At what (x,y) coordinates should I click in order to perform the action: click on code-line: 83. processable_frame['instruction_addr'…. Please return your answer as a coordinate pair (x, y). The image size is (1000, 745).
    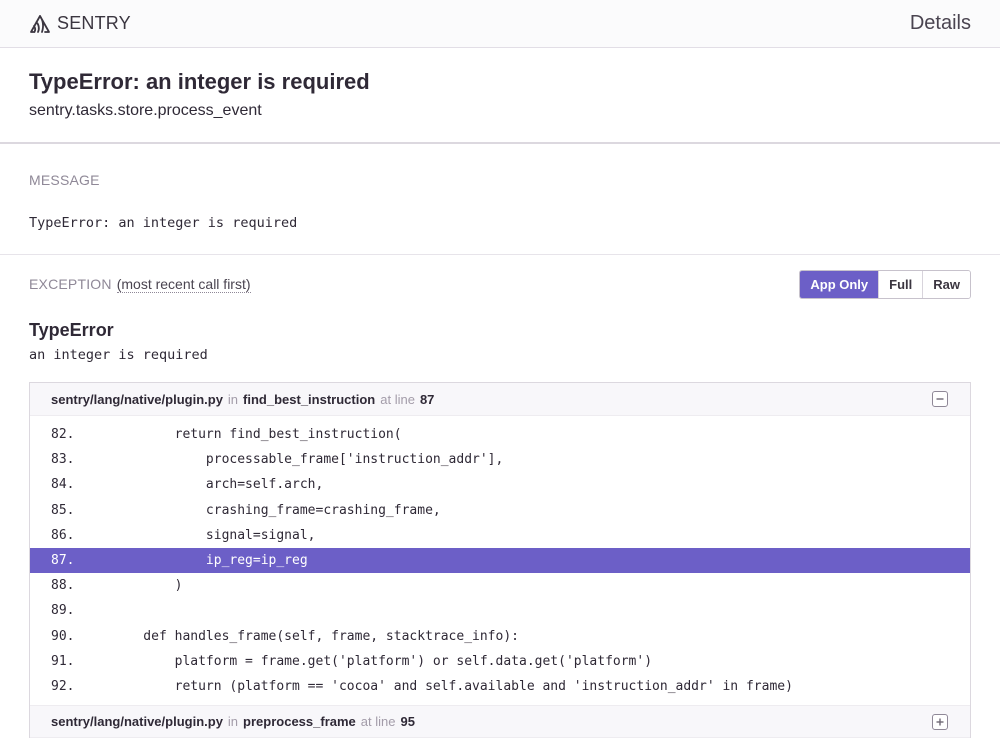
    Looking at the image, I should click on (500, 459).